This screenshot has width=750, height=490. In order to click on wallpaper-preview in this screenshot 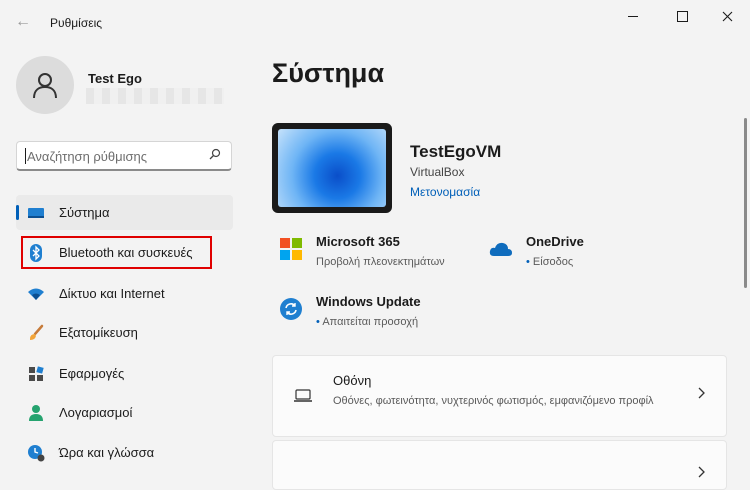, I will do `click(332, 168)`.